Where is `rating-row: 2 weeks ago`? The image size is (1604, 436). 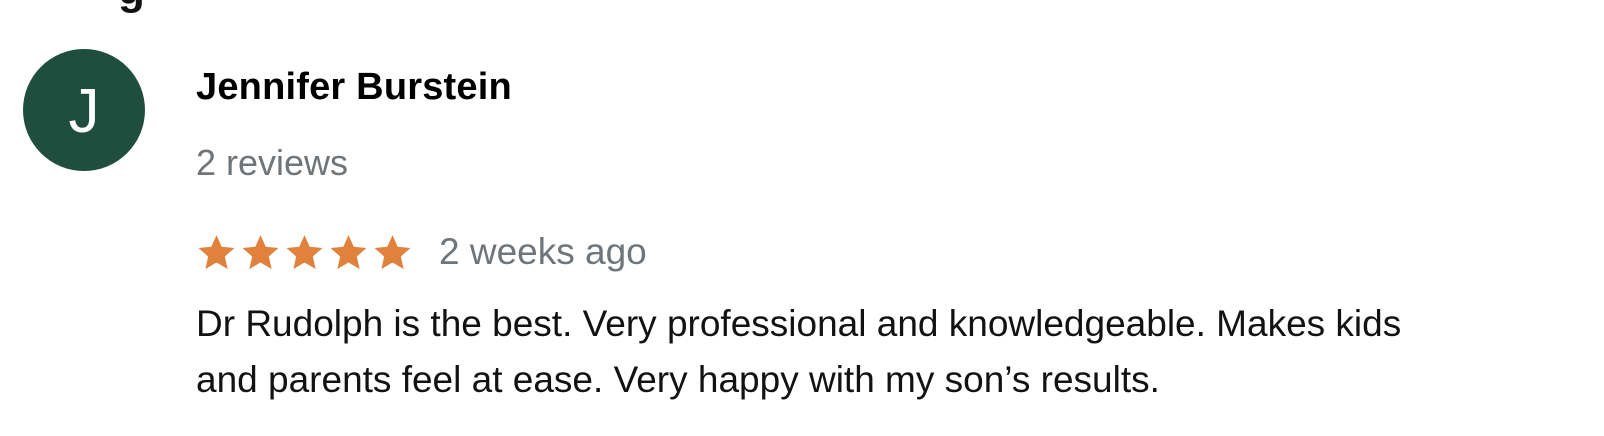 rating-row: 2 weeks ago is located at coordinates (421, 252).